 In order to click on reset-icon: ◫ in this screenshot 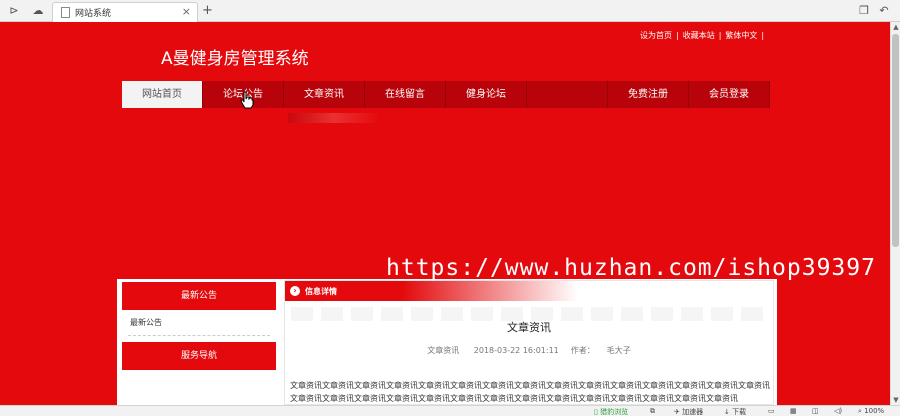, I will do `click(815, 411)`.